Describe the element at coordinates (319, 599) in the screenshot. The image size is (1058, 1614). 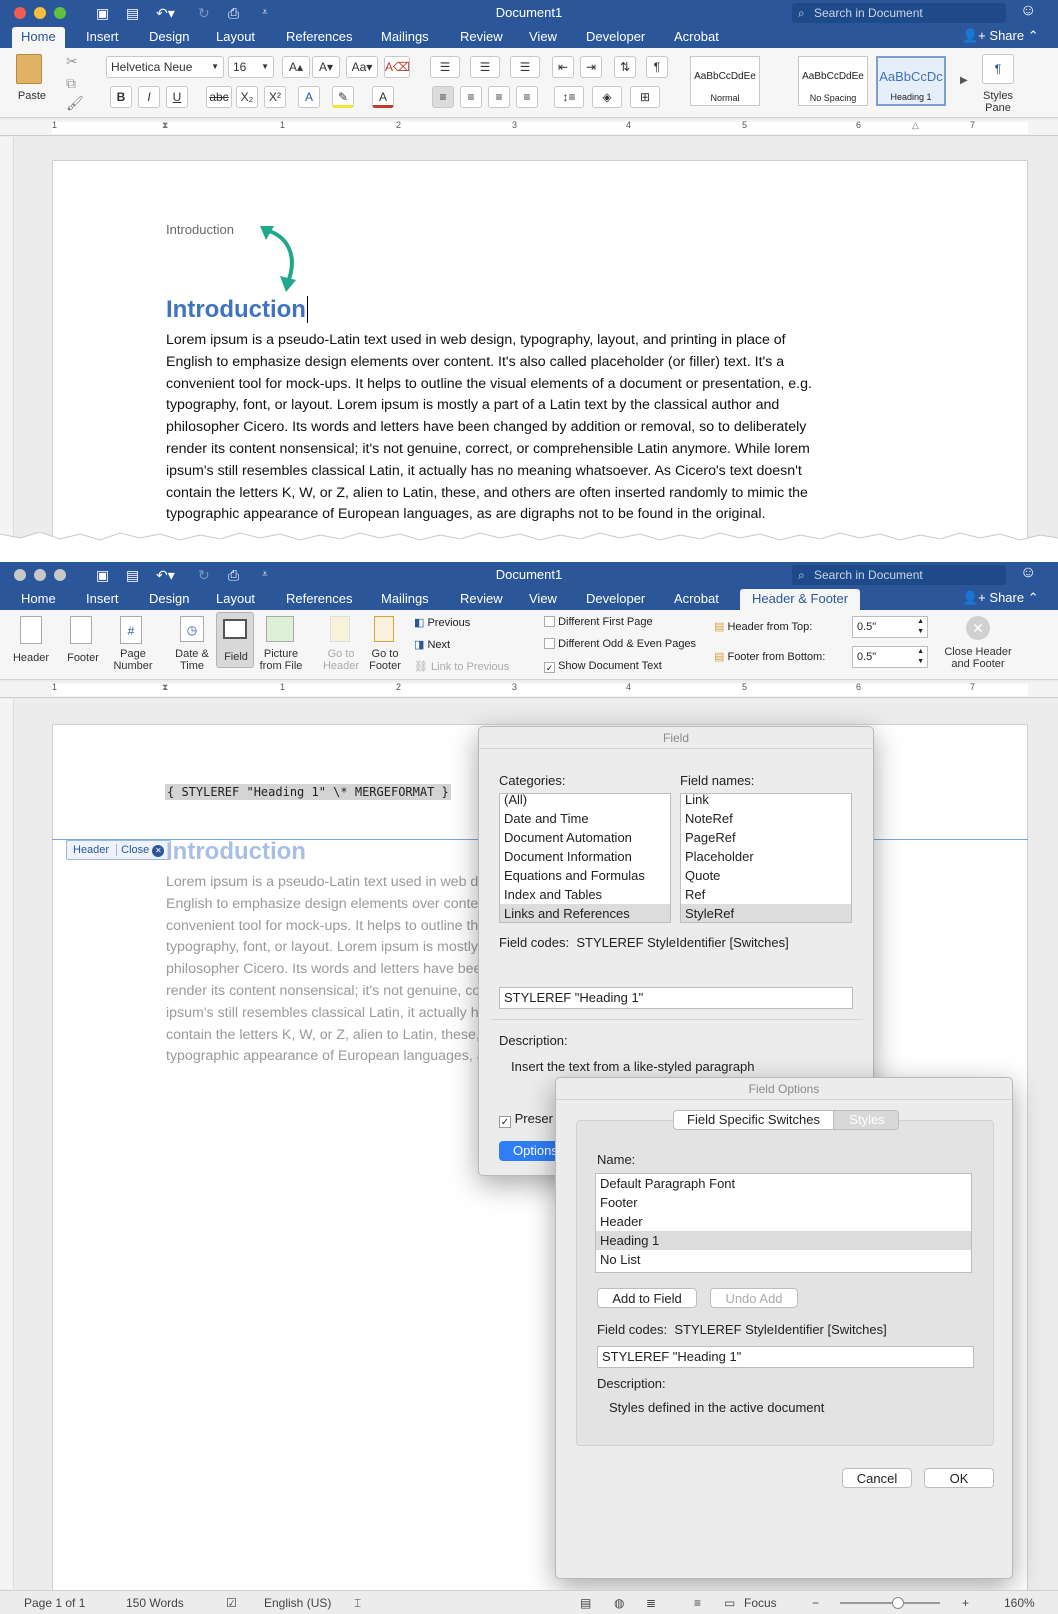
I see `tab-references: References` at that location.